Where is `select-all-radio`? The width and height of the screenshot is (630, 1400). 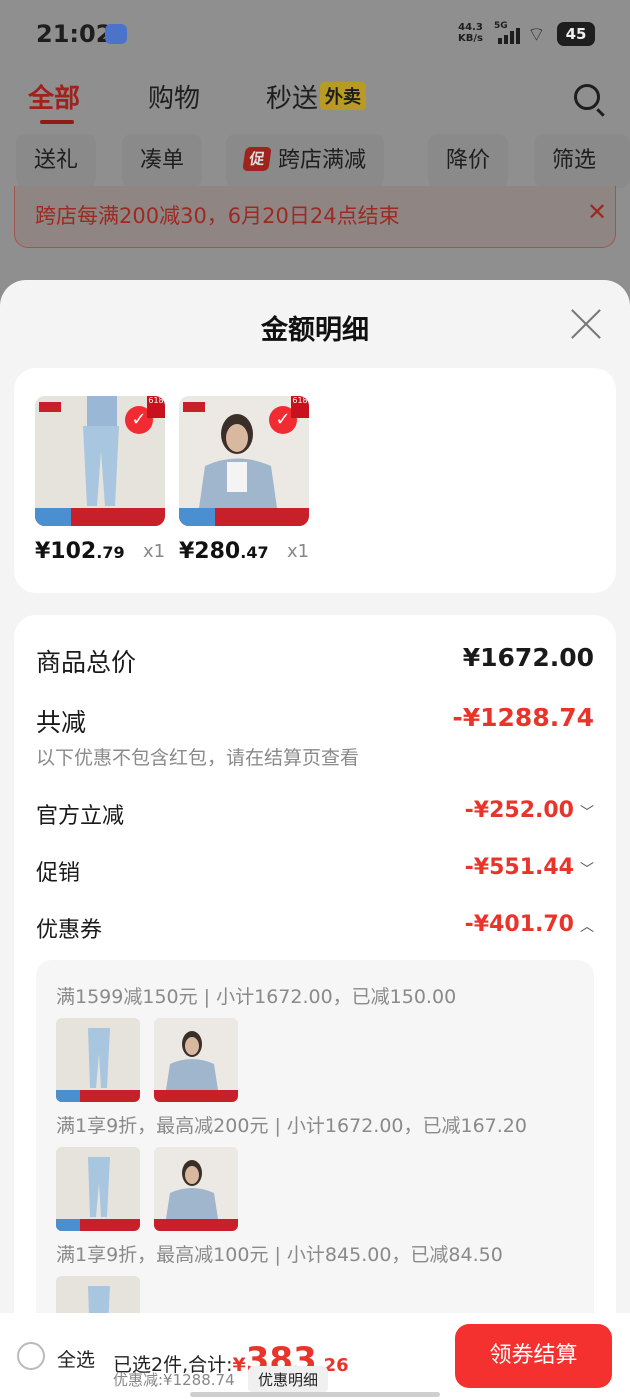
select-all-radio is located at coordinates (31, 1356).